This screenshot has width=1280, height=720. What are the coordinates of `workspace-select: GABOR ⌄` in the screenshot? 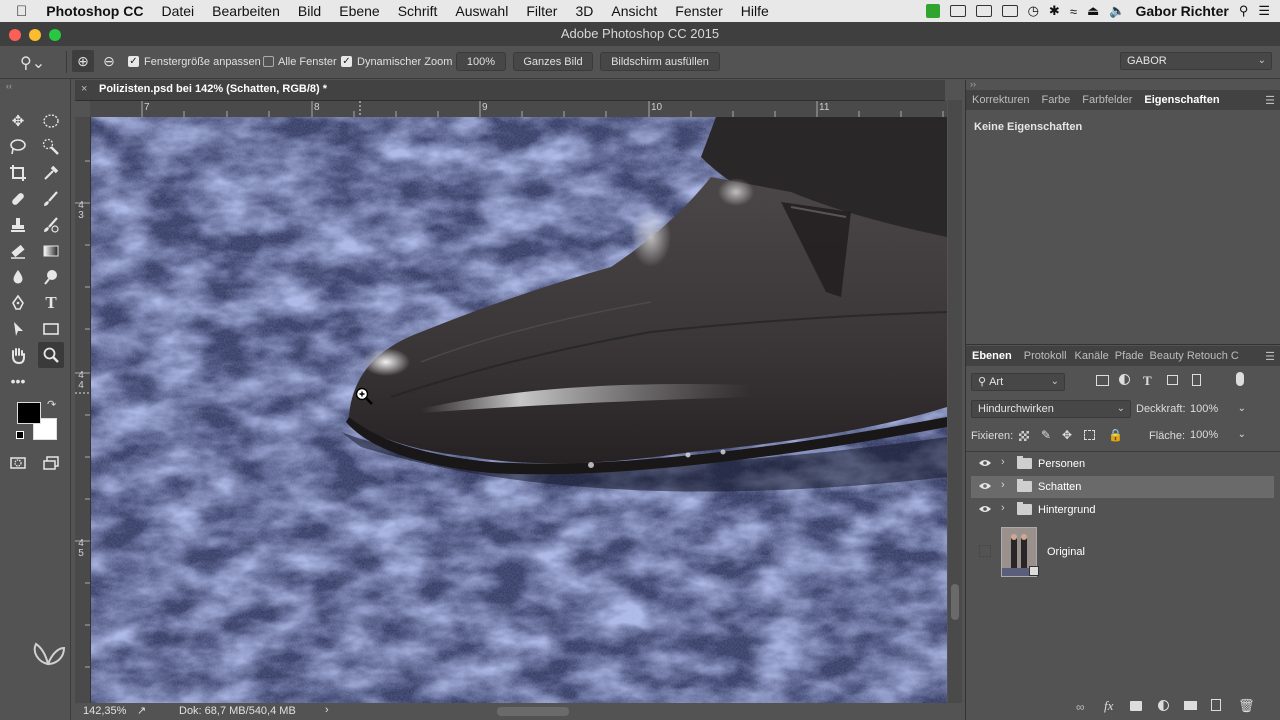 It's located at (1196, 61).